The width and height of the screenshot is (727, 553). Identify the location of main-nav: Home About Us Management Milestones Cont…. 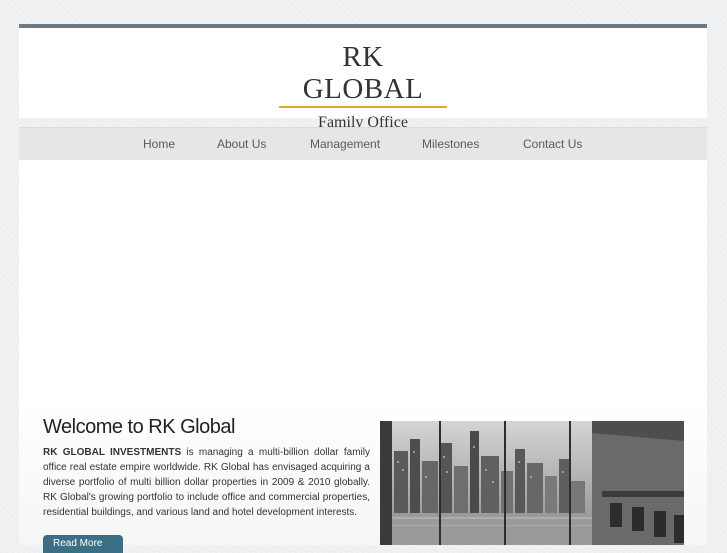
(363, 144).